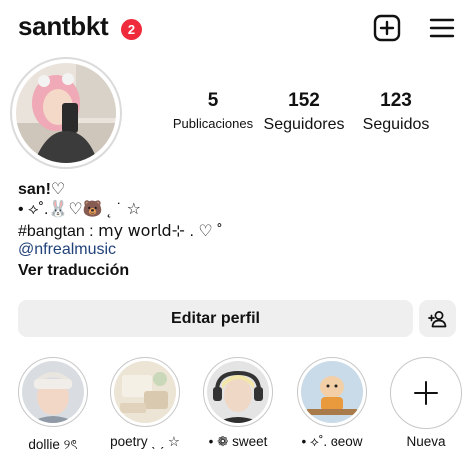 The image size is (474, 471). What do you see at coordinates (426, 393) in the screenshot?
I see `plus-icon` at bounding box center [426, 393].